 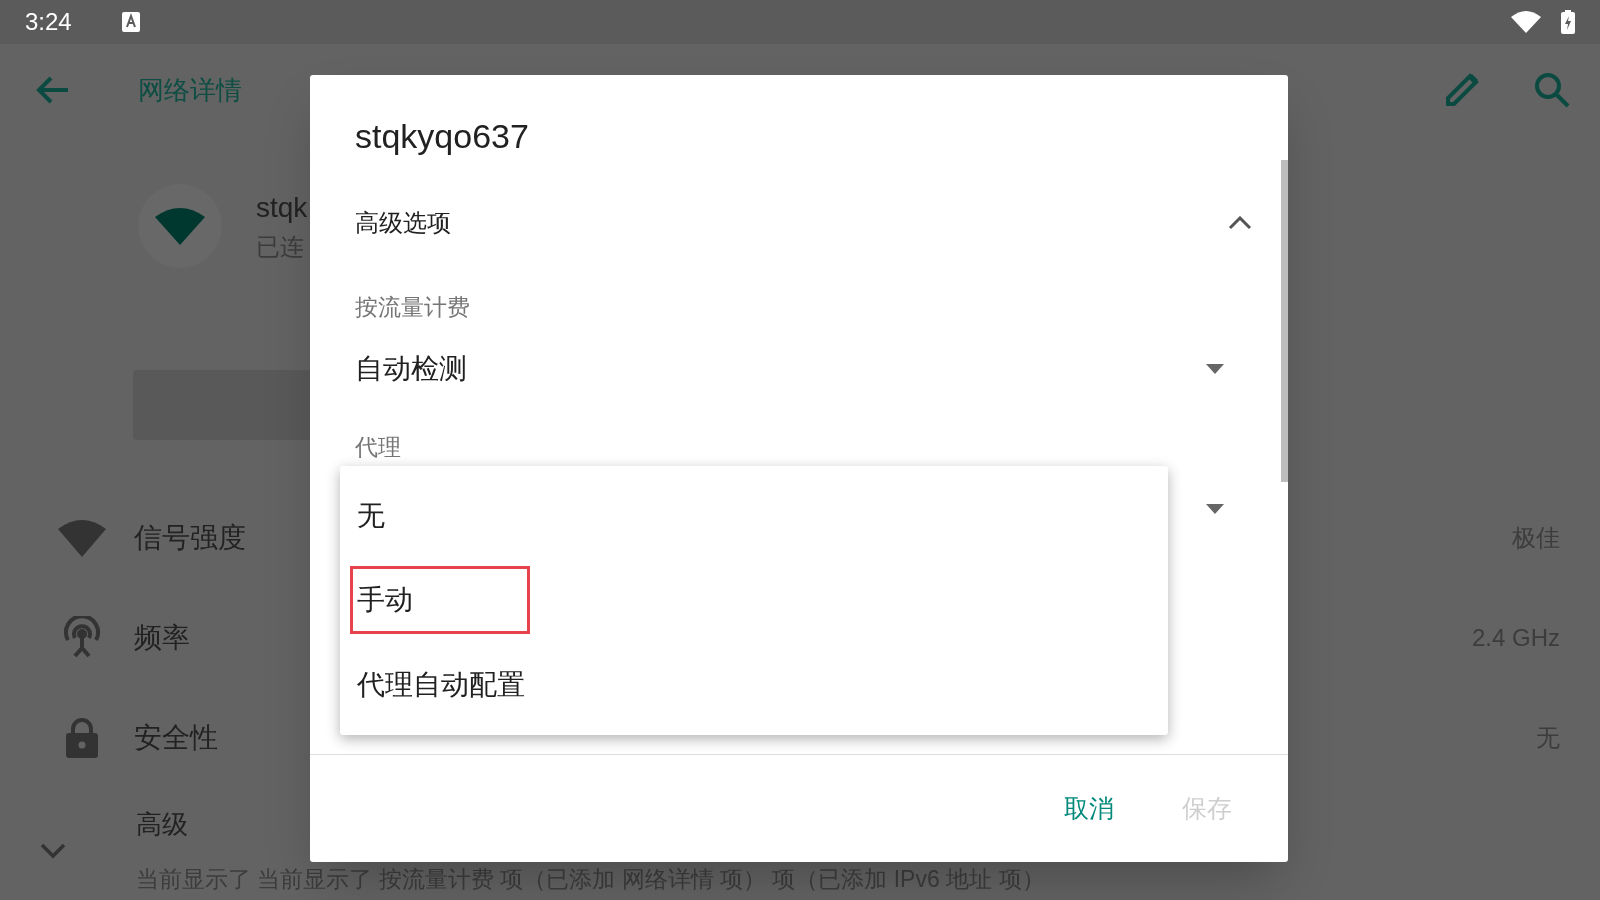 What do you see at coordinates (190, 538) in the screenshot?
I see `detail-label: 信号强度` at bounding box center [190, 538].